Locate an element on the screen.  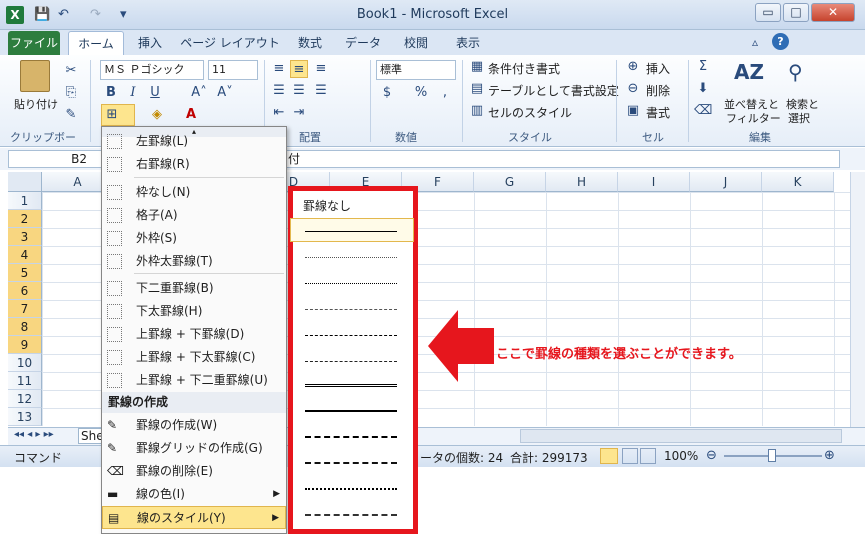
row-header: 13 is located at coordinates (25, 417).